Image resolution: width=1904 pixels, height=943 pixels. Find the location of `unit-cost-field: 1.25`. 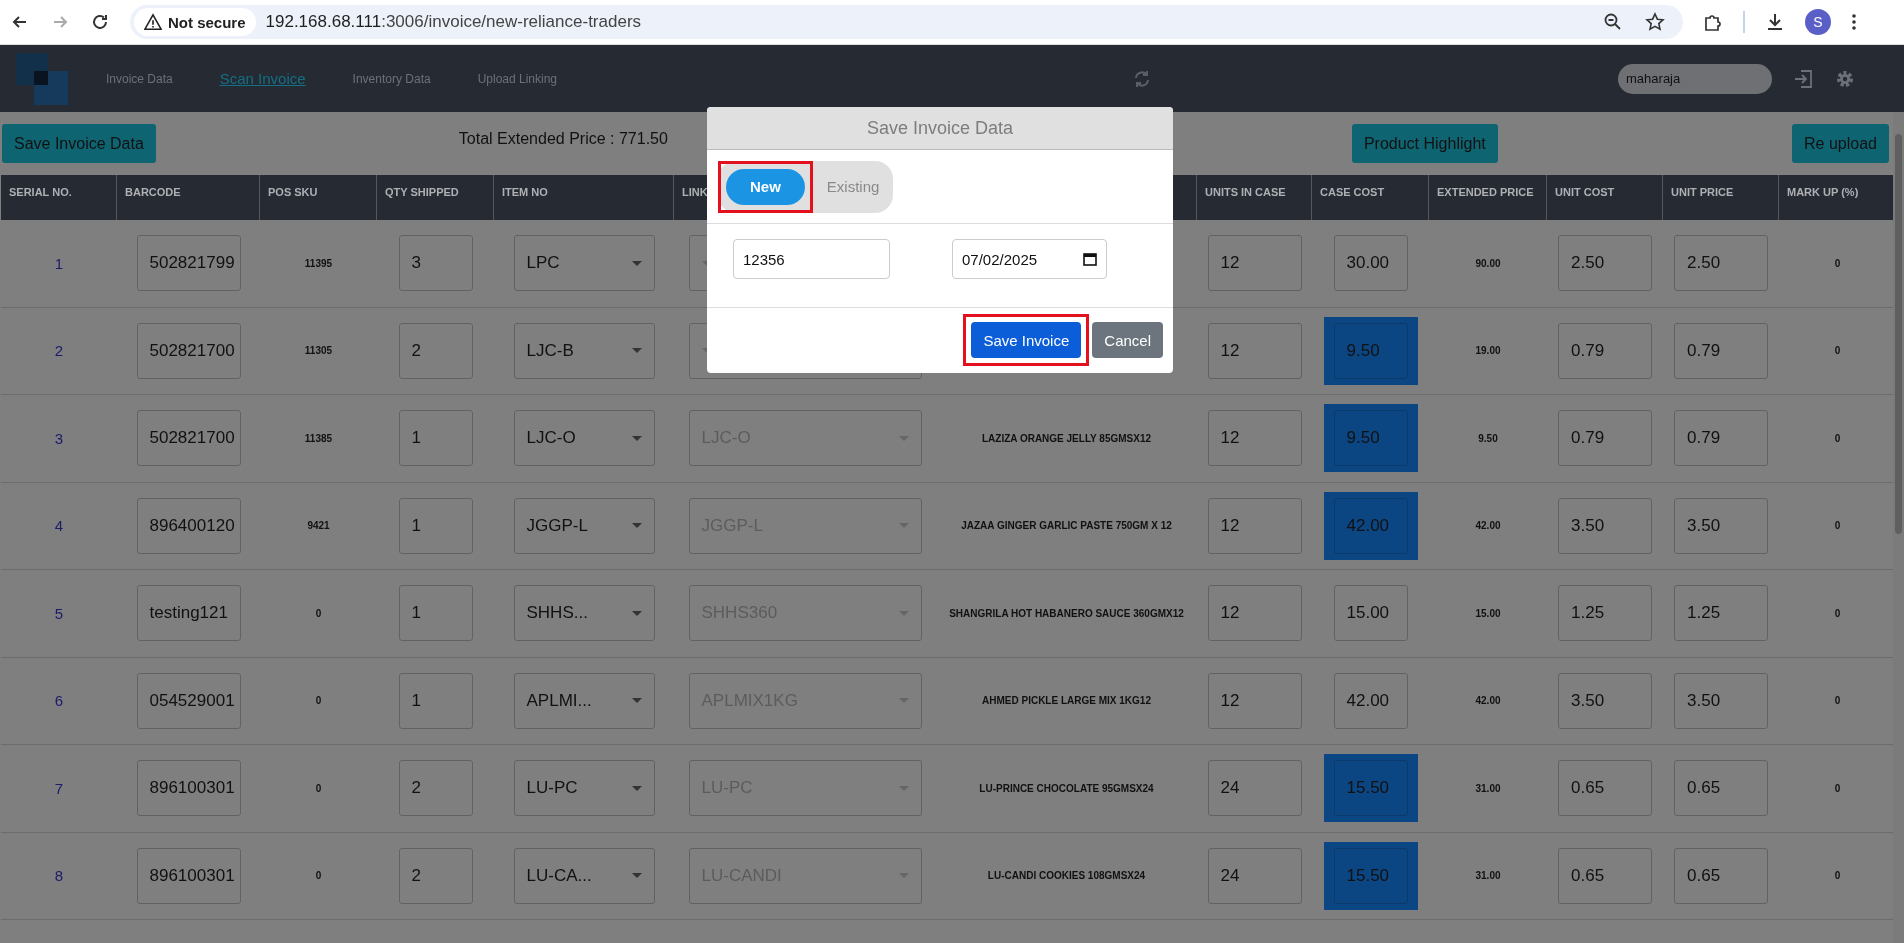

unit-cost-field: 1.25 is located at coordinates (1605, 613).